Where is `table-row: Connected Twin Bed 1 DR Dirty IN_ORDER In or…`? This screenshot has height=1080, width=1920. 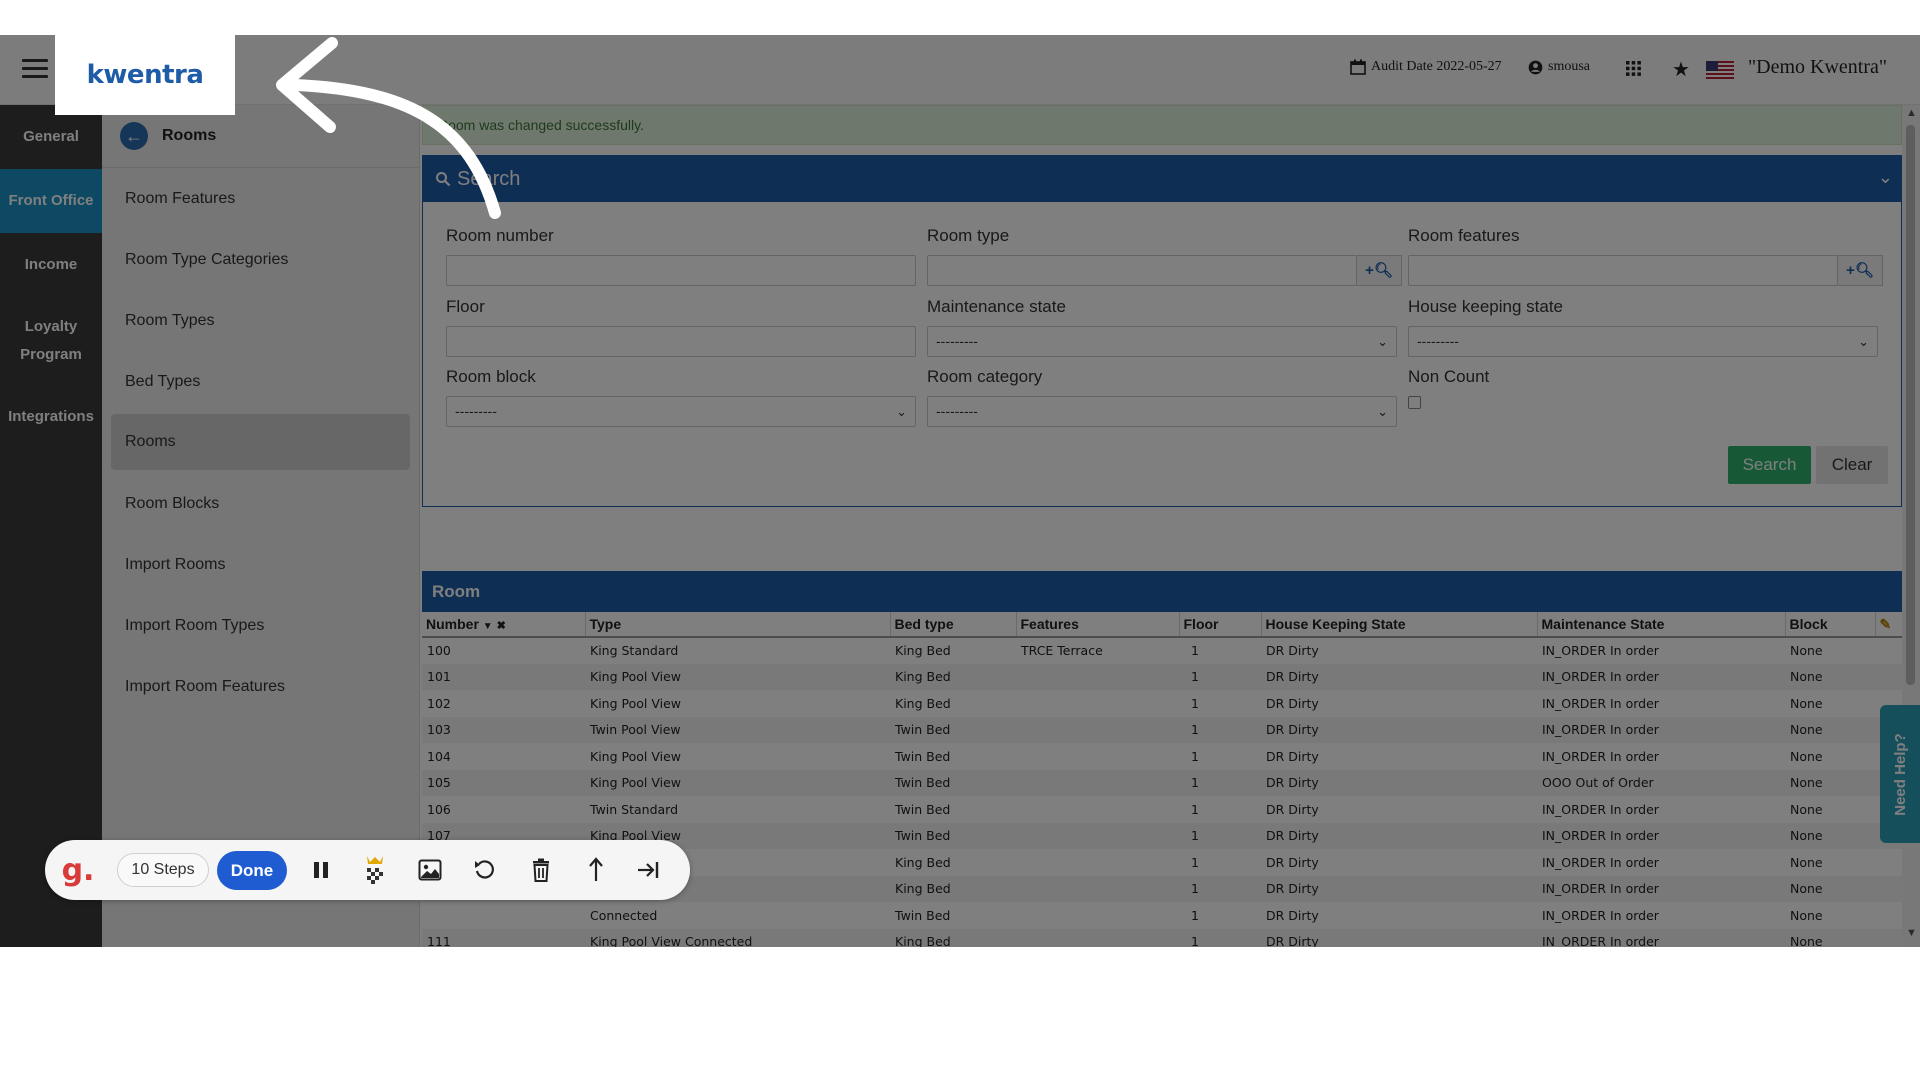 table-row: Connected Twin Bed 1 DR Dirty IN_ORDER In or… is located at coordinates (1162, 915).